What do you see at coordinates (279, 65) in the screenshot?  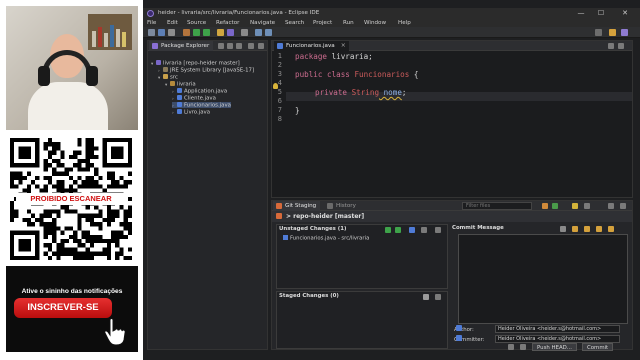 I see `line-number: 2` at bounding box center [279, 65].